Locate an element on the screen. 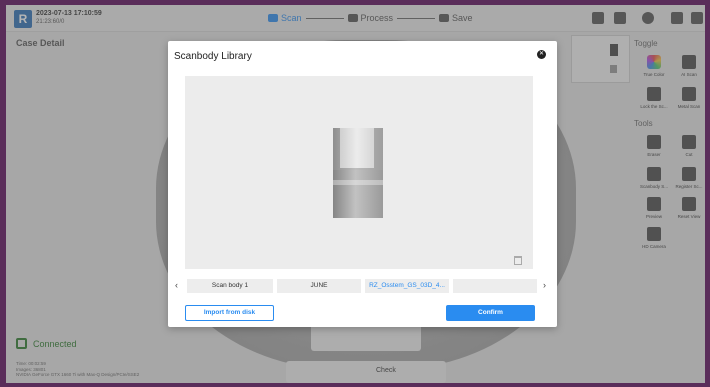 The width and height of the screenshot is (710, 387). scanbody-model is located at coordinates (358, 173).